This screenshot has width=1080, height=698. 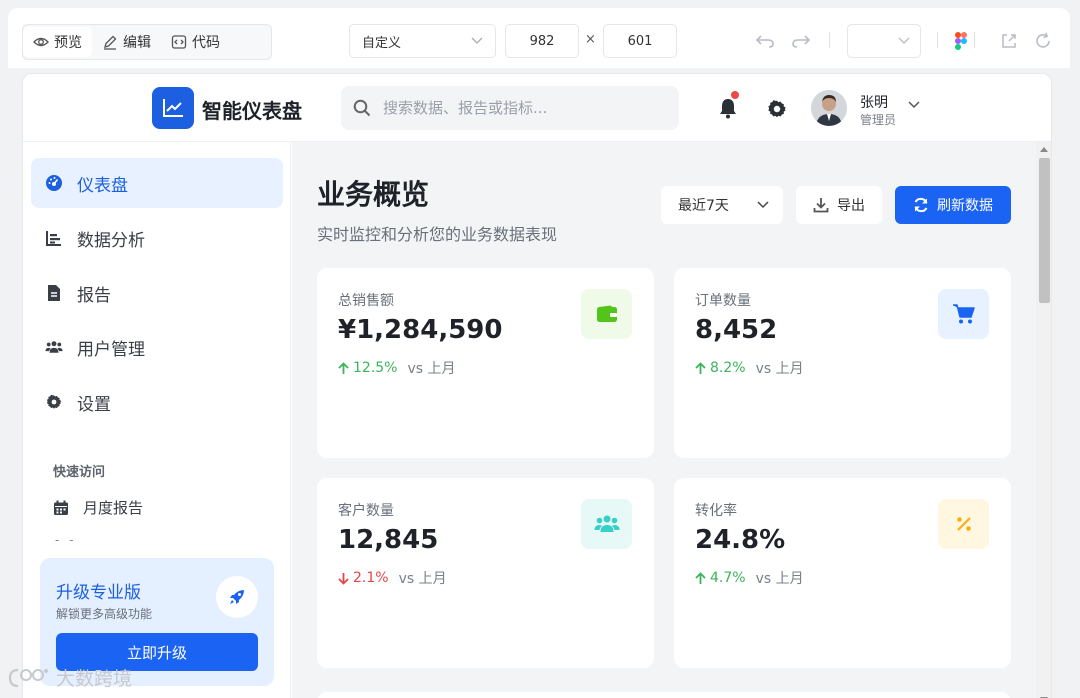 I want to click on date-range-select: 最近7天, so click(x=722, y=205).